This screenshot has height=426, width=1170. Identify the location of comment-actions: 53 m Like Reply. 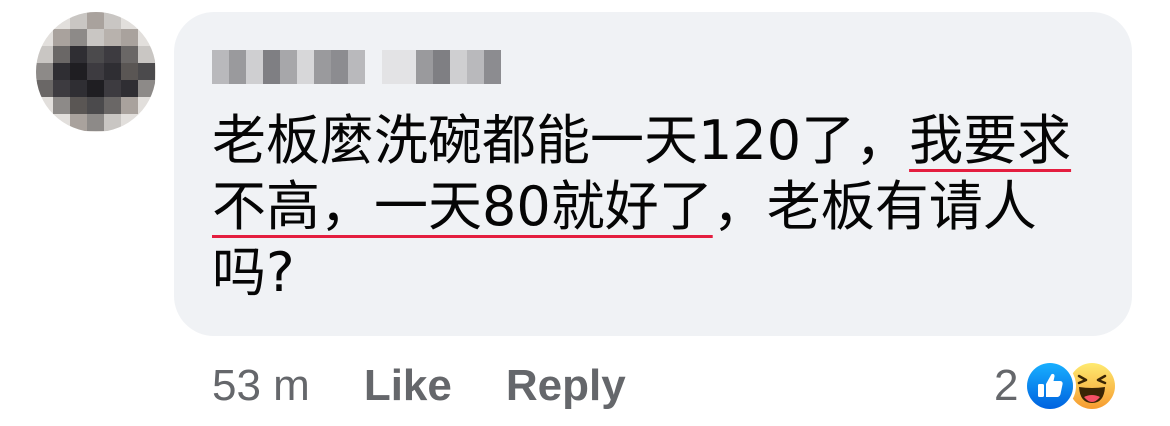
(446, 386).